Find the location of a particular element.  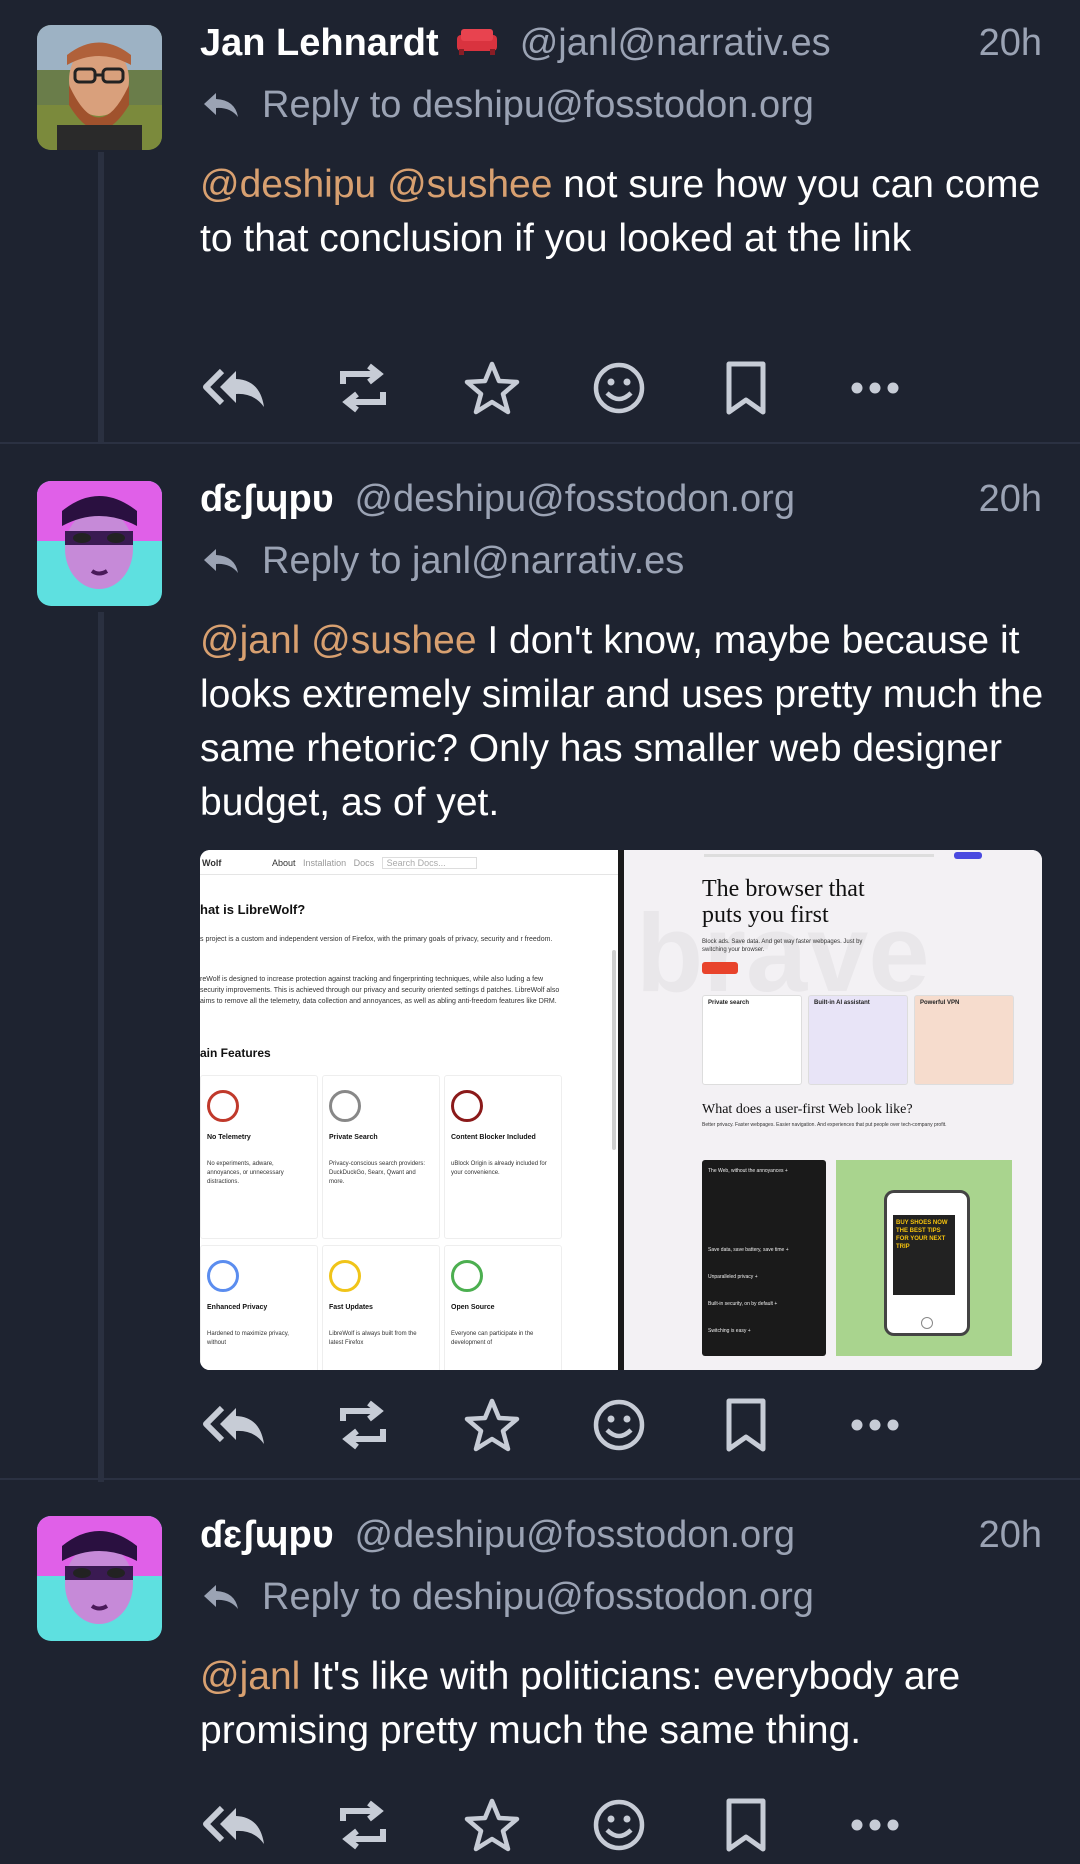

bookmark-button is located at coordinates (746, 1827).